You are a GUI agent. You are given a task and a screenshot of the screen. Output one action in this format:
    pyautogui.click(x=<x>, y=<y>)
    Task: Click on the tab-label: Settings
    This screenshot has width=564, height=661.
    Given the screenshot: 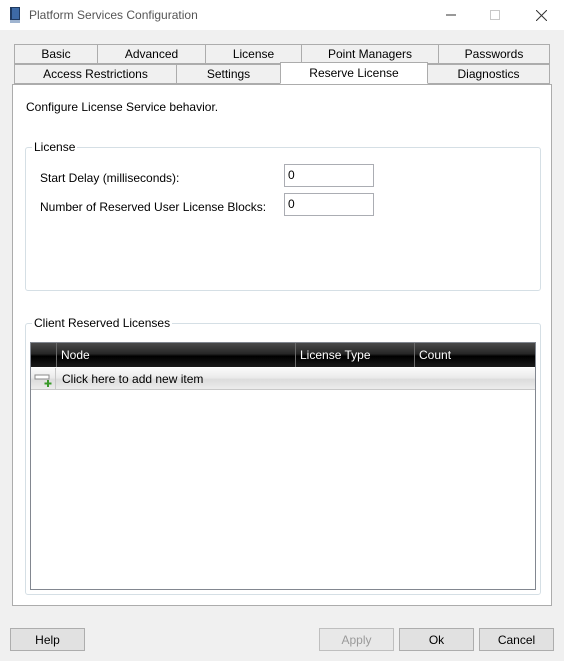 What is the action you would take?
    pyautogui.click(x=228, y=74)
    